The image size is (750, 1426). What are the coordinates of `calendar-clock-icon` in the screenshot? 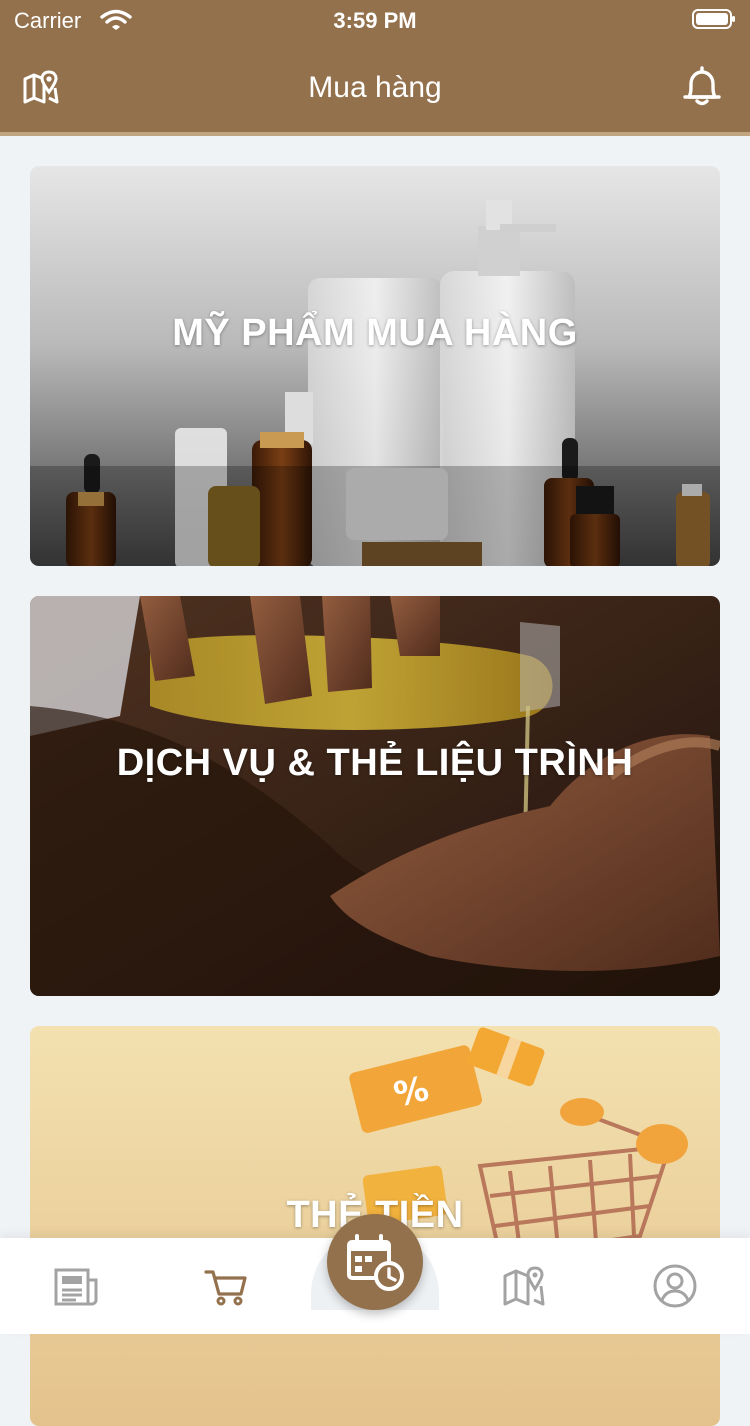 It's located at (375, 1262).